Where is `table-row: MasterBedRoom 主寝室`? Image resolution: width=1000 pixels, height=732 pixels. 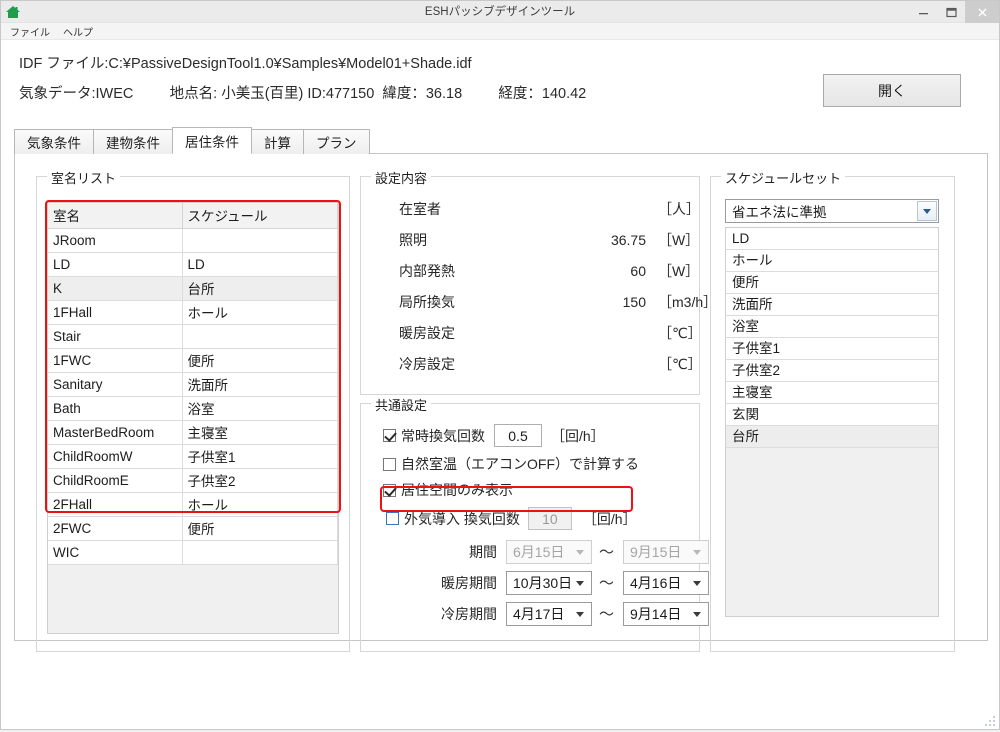 table-row: MasterBedRoom 主寝室 is located at coordinates (193, 432).